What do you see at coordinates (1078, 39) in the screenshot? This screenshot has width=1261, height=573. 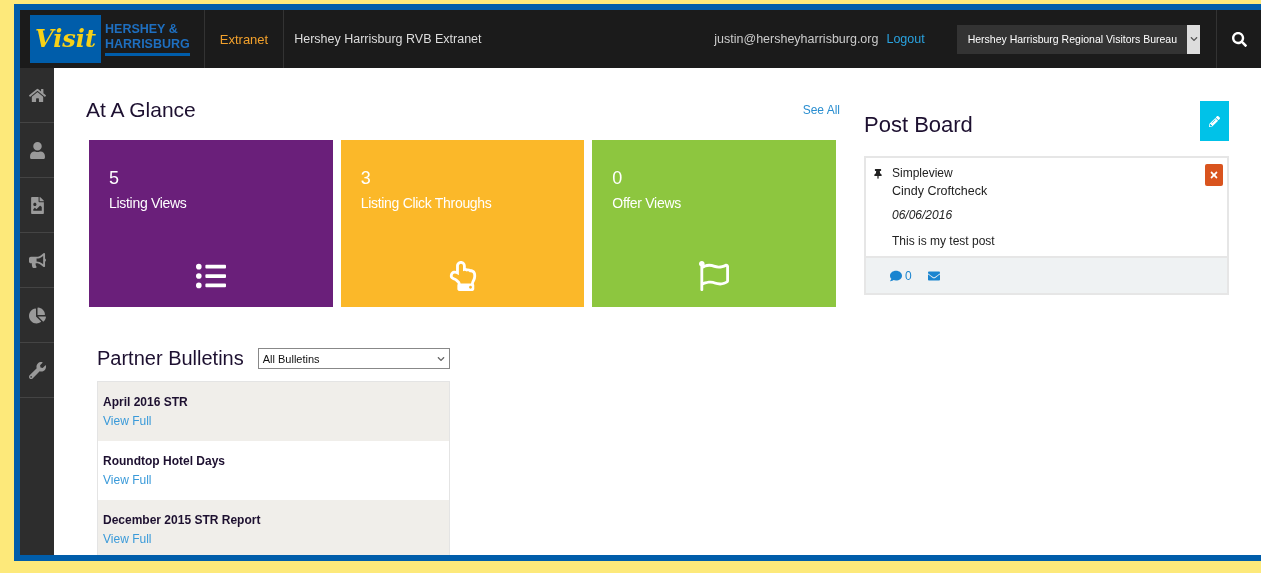 I see `organization-select: Hershey Harrisburg Regional Visitors Bureau` at bounding box center [1078, 39].